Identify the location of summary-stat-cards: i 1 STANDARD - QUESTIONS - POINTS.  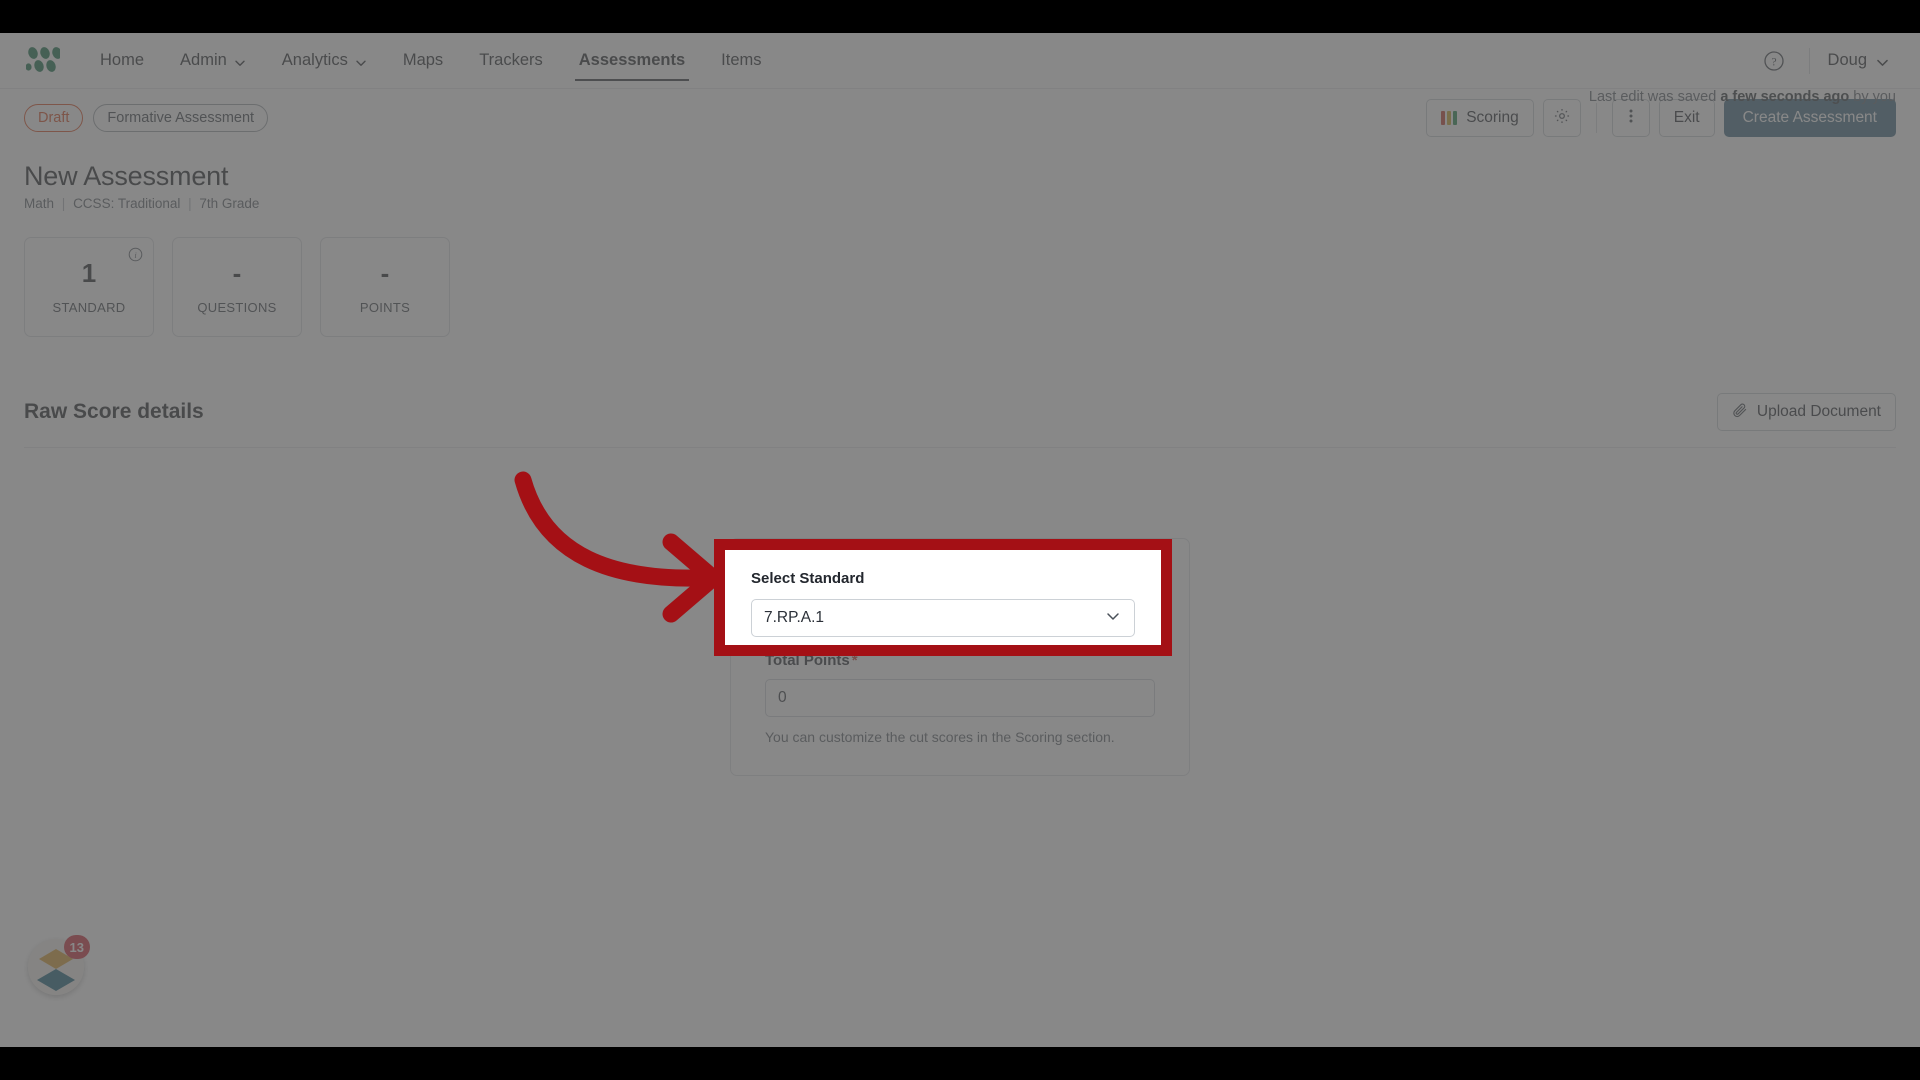
(960, 287).